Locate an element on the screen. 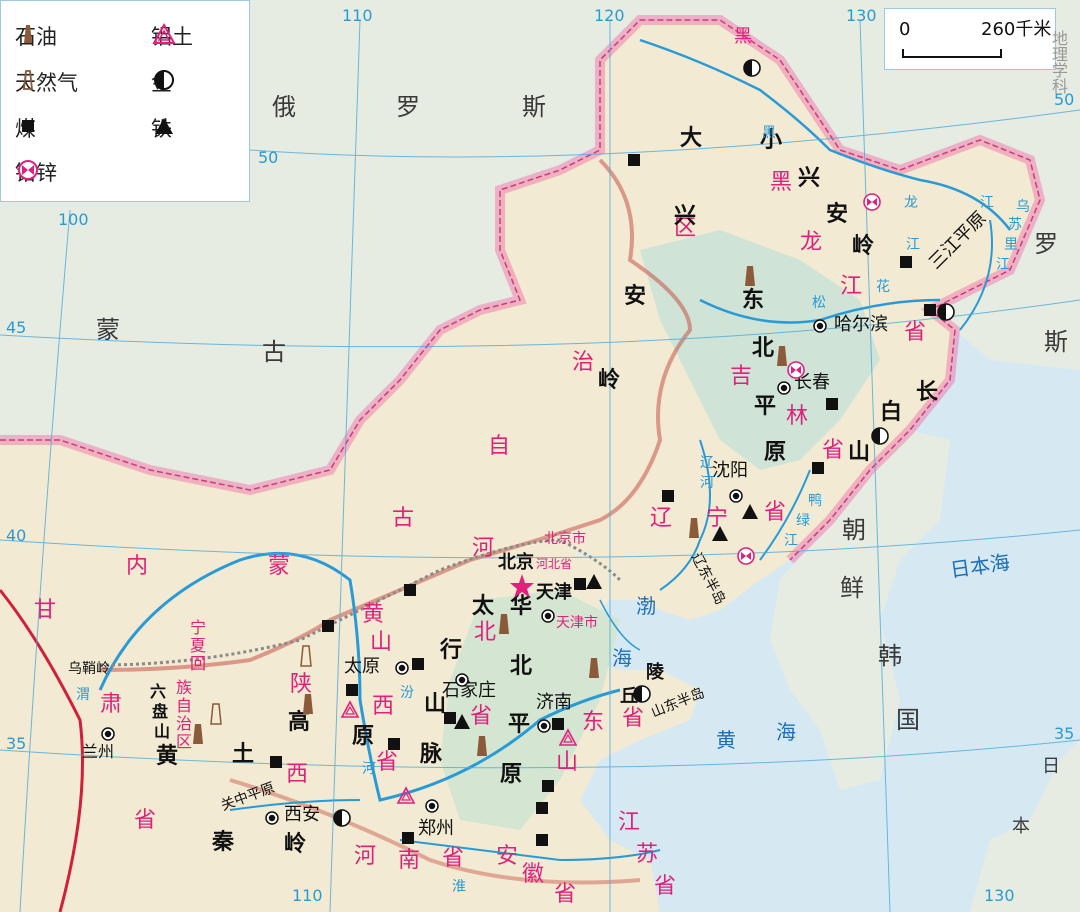 The image size is (1080, 912). grid-lon-110: 110 is located at coordinates (357, 15).